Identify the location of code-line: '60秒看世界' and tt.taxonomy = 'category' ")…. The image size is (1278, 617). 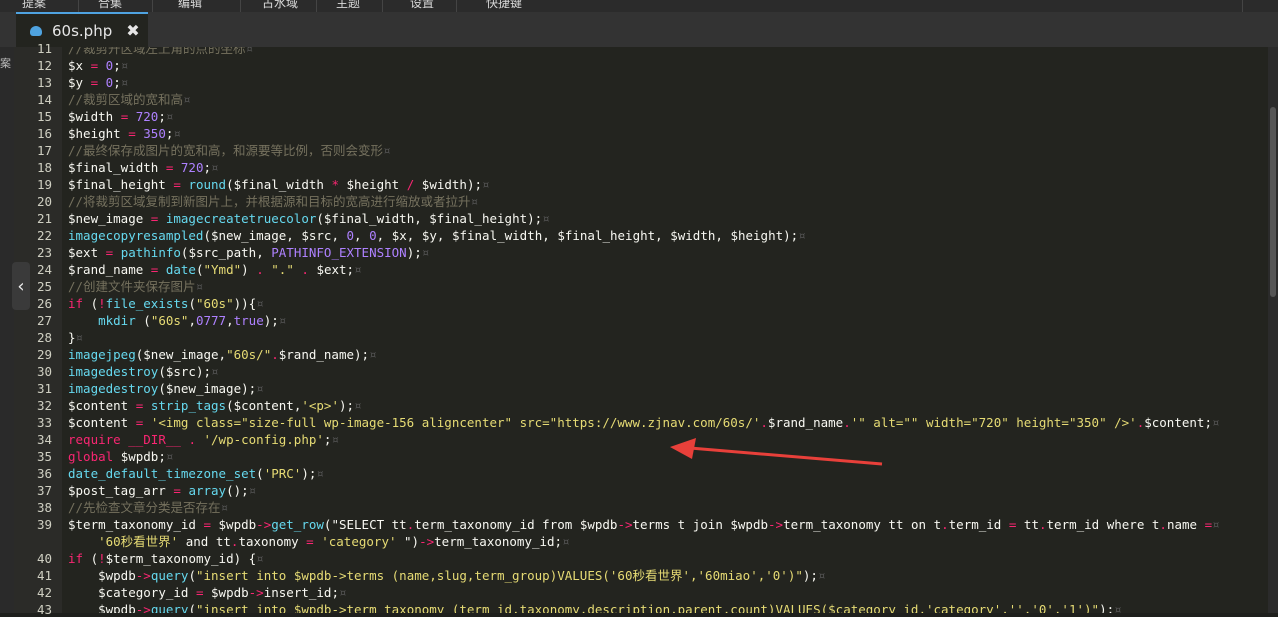
(319, 541).